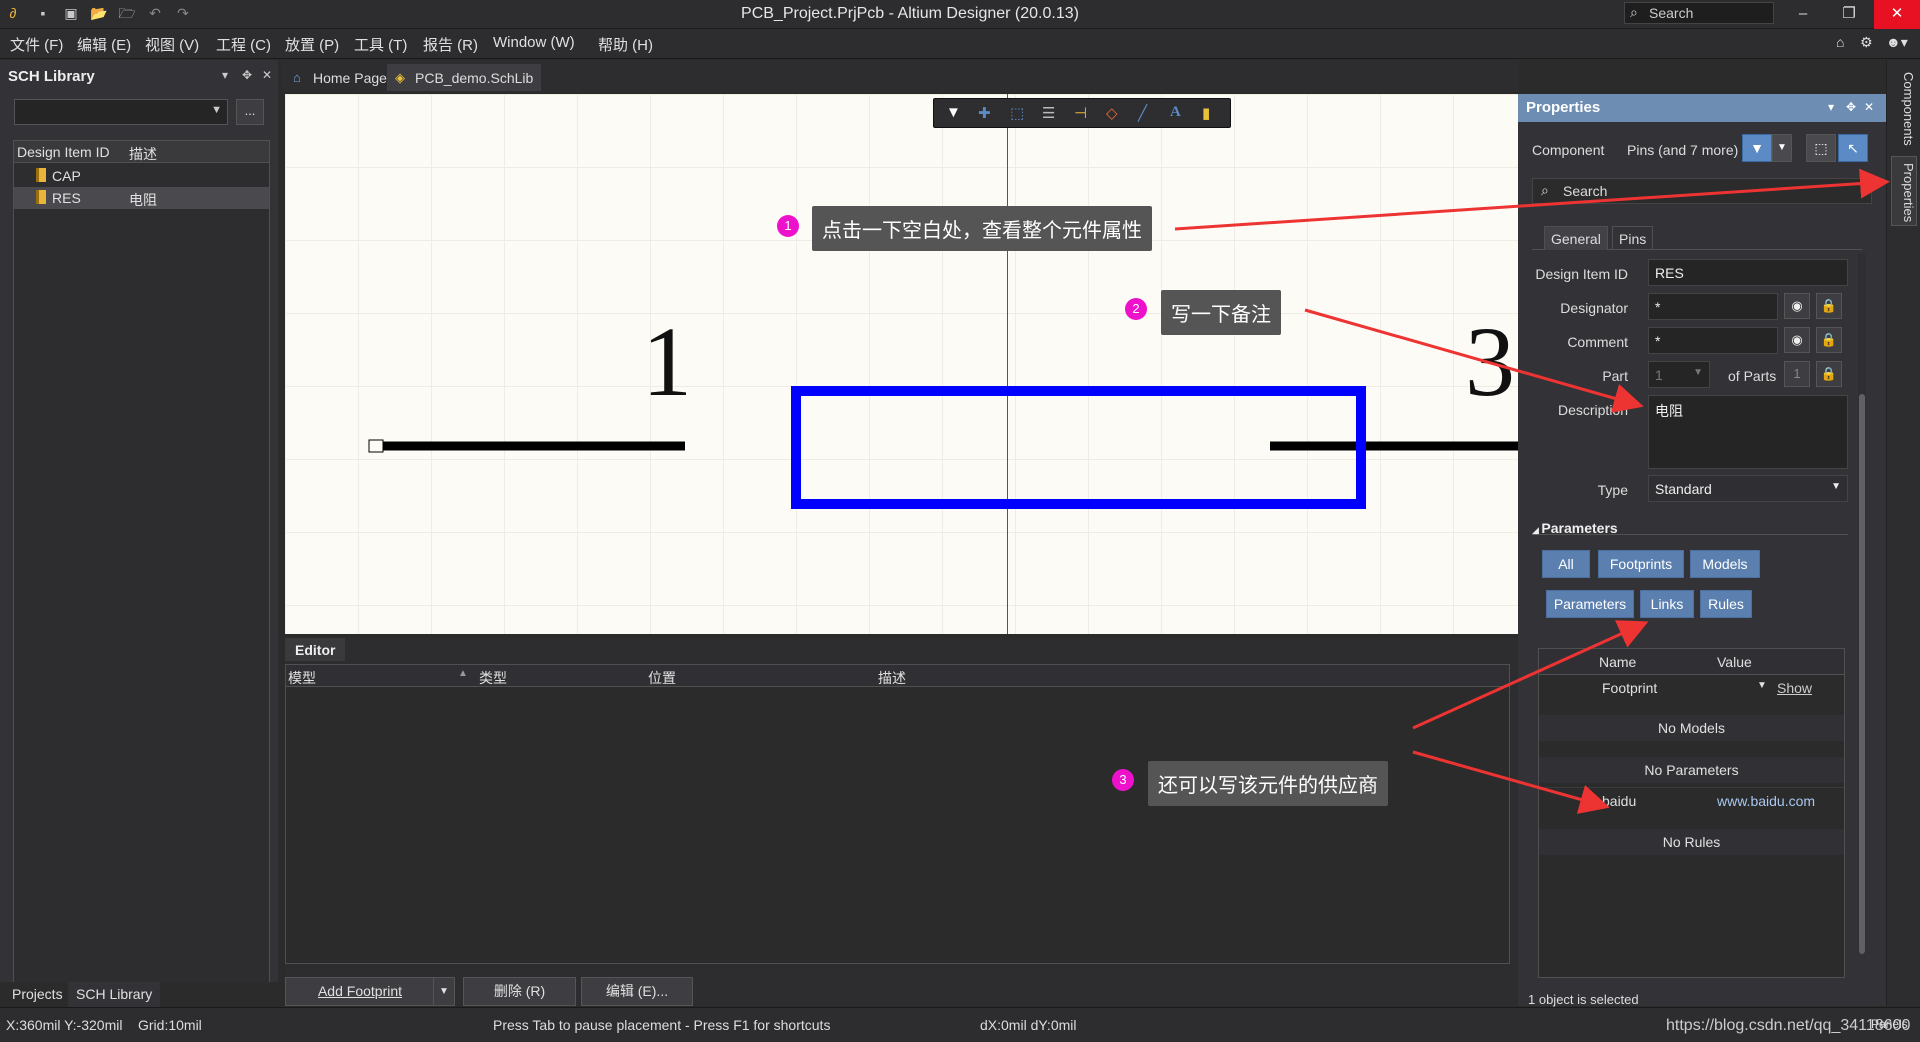 This screenshot has width=1920, height=1042. Describe the element at coordinates (63, 152) in the screenshot. I see `column-design-item-id: Design Item ID` at that location.